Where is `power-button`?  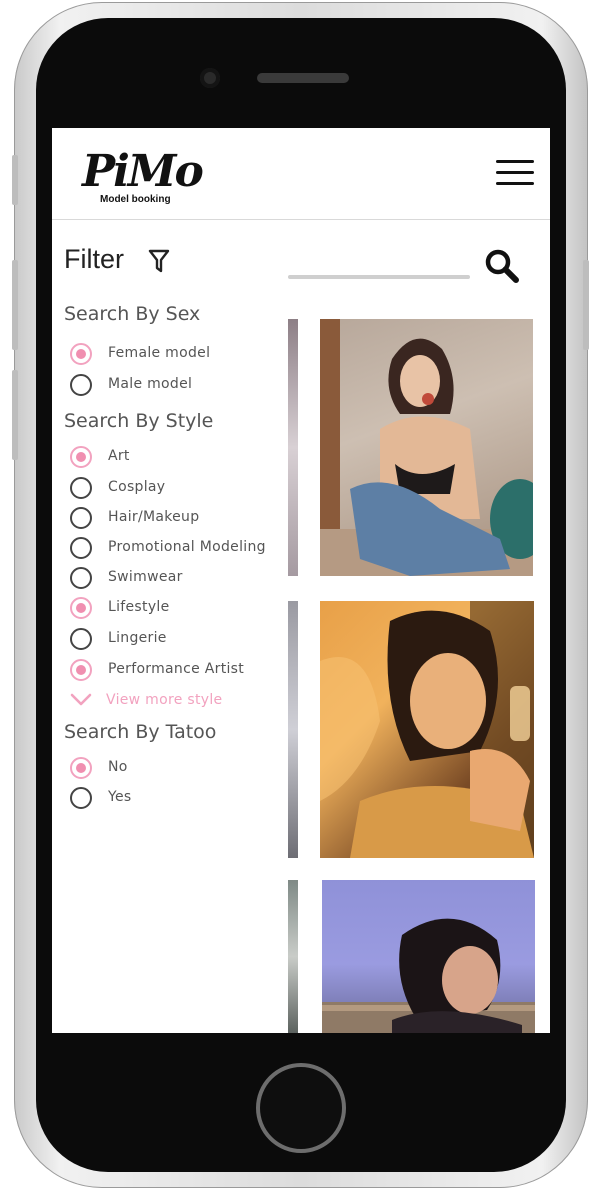
power-button is located at coordinates (586, 305).